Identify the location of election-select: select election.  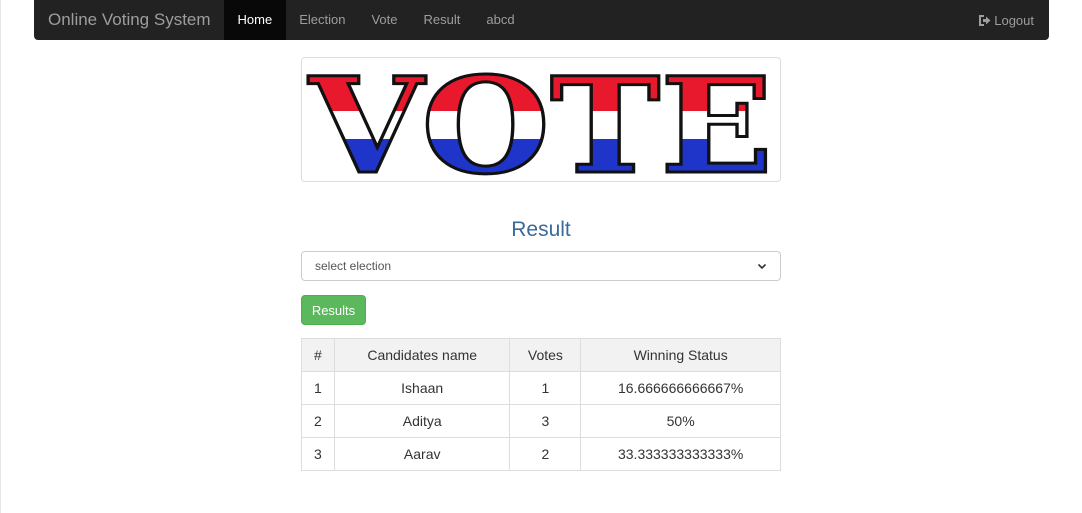
(541, 266).